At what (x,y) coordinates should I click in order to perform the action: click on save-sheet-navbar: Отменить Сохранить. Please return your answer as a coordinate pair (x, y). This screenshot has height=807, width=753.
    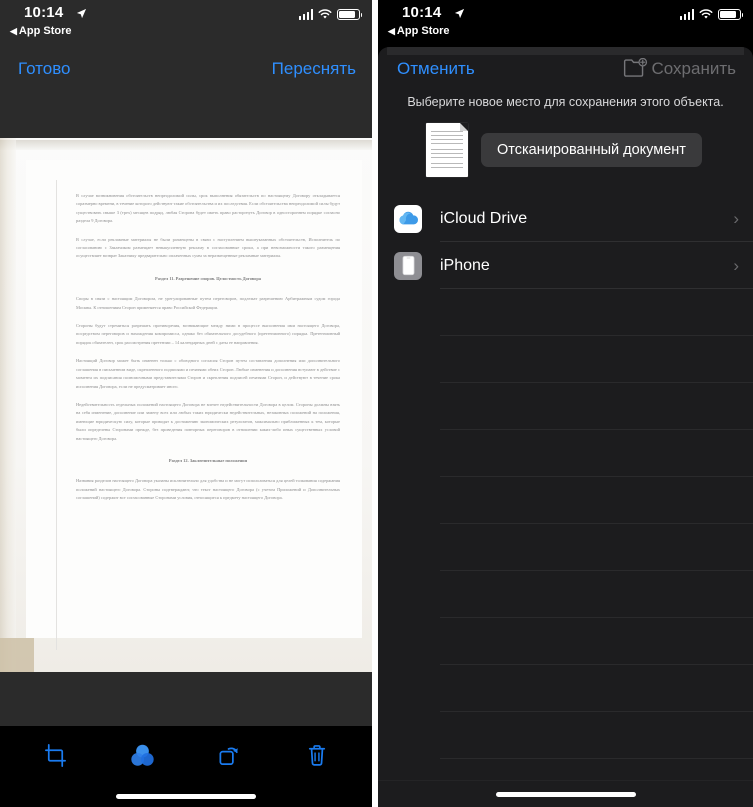
    Looking at the image, I should click on (565, 70).